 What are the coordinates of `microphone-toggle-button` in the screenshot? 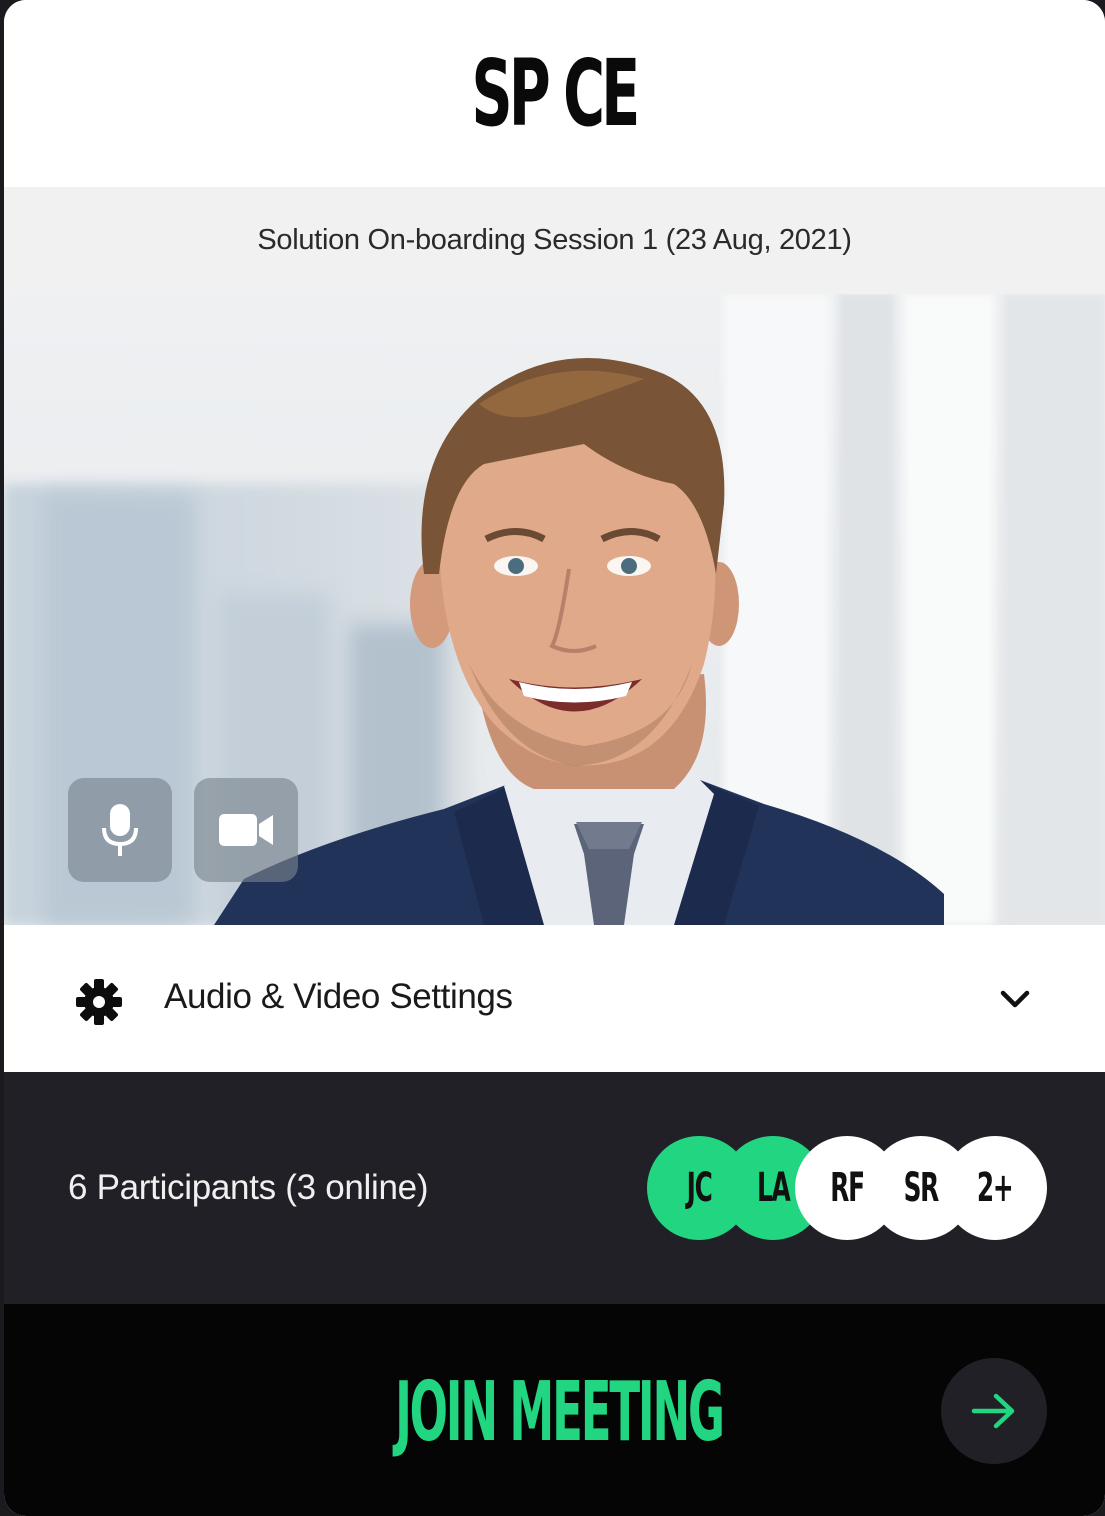 It's located at (120, 830).